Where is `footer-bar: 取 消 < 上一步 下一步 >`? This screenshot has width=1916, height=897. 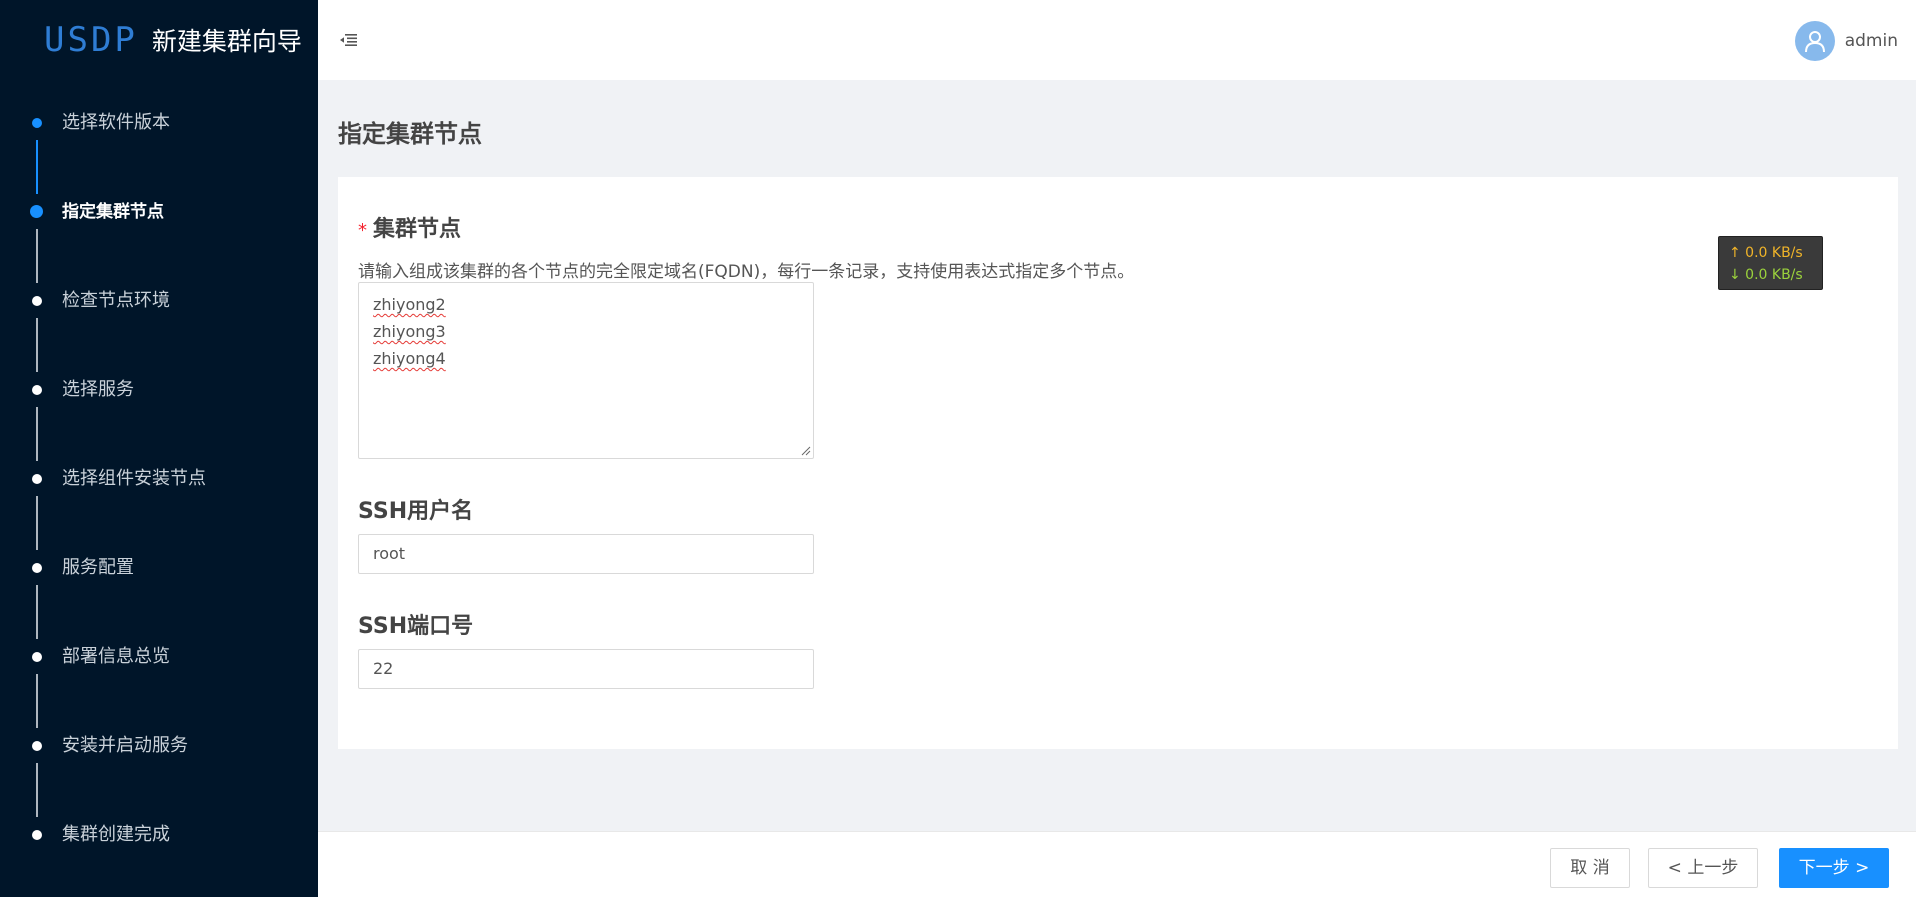 footer-bar: 取 消 < 上一步 下一步 > is located at coordinates (1117, 864).